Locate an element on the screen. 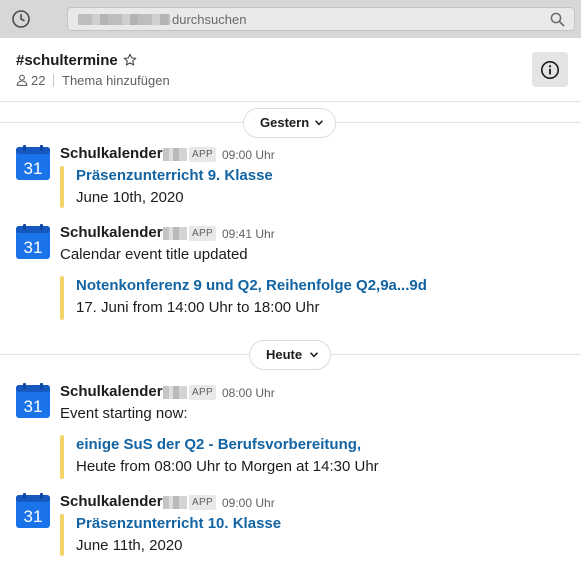  info-circle-icon is located at coordinates (550, 70).